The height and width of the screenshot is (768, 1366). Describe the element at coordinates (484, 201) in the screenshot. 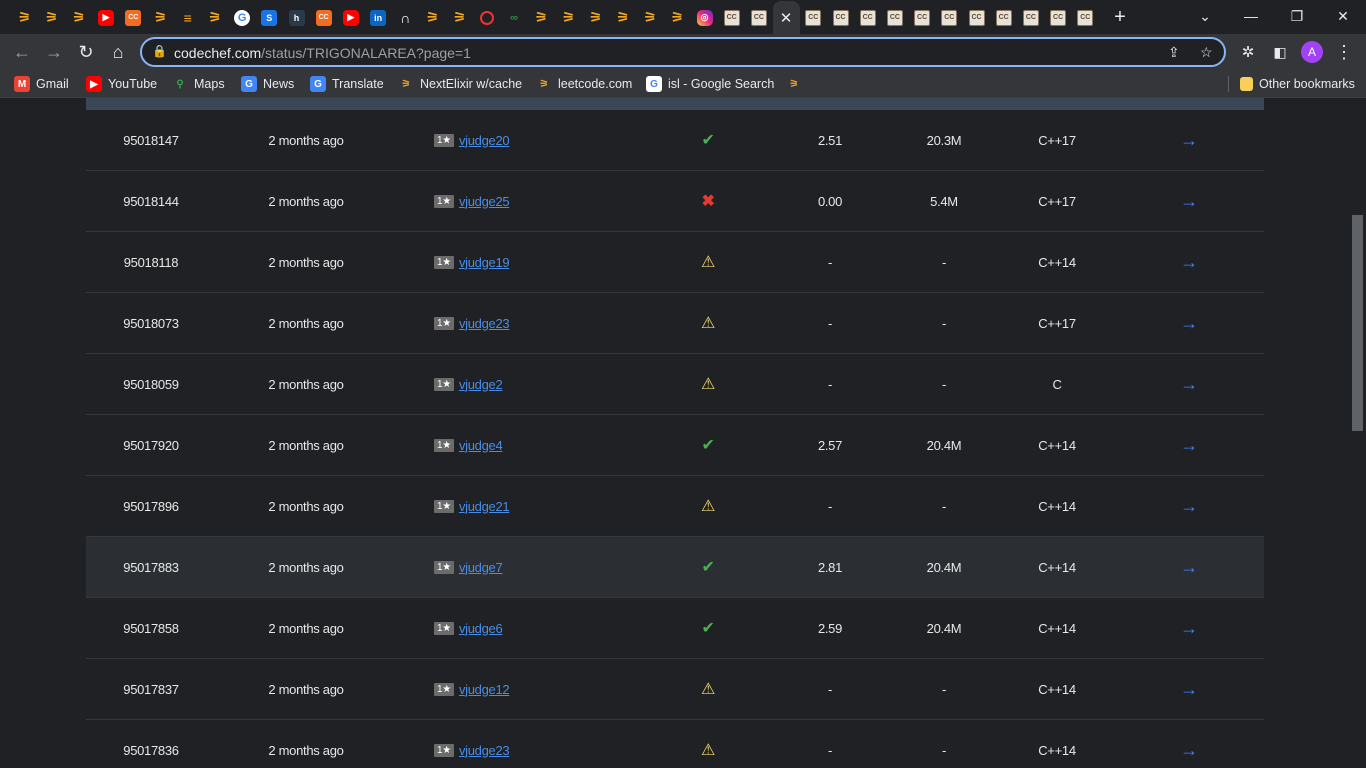

I see `username-link: vjudge25` at that location.